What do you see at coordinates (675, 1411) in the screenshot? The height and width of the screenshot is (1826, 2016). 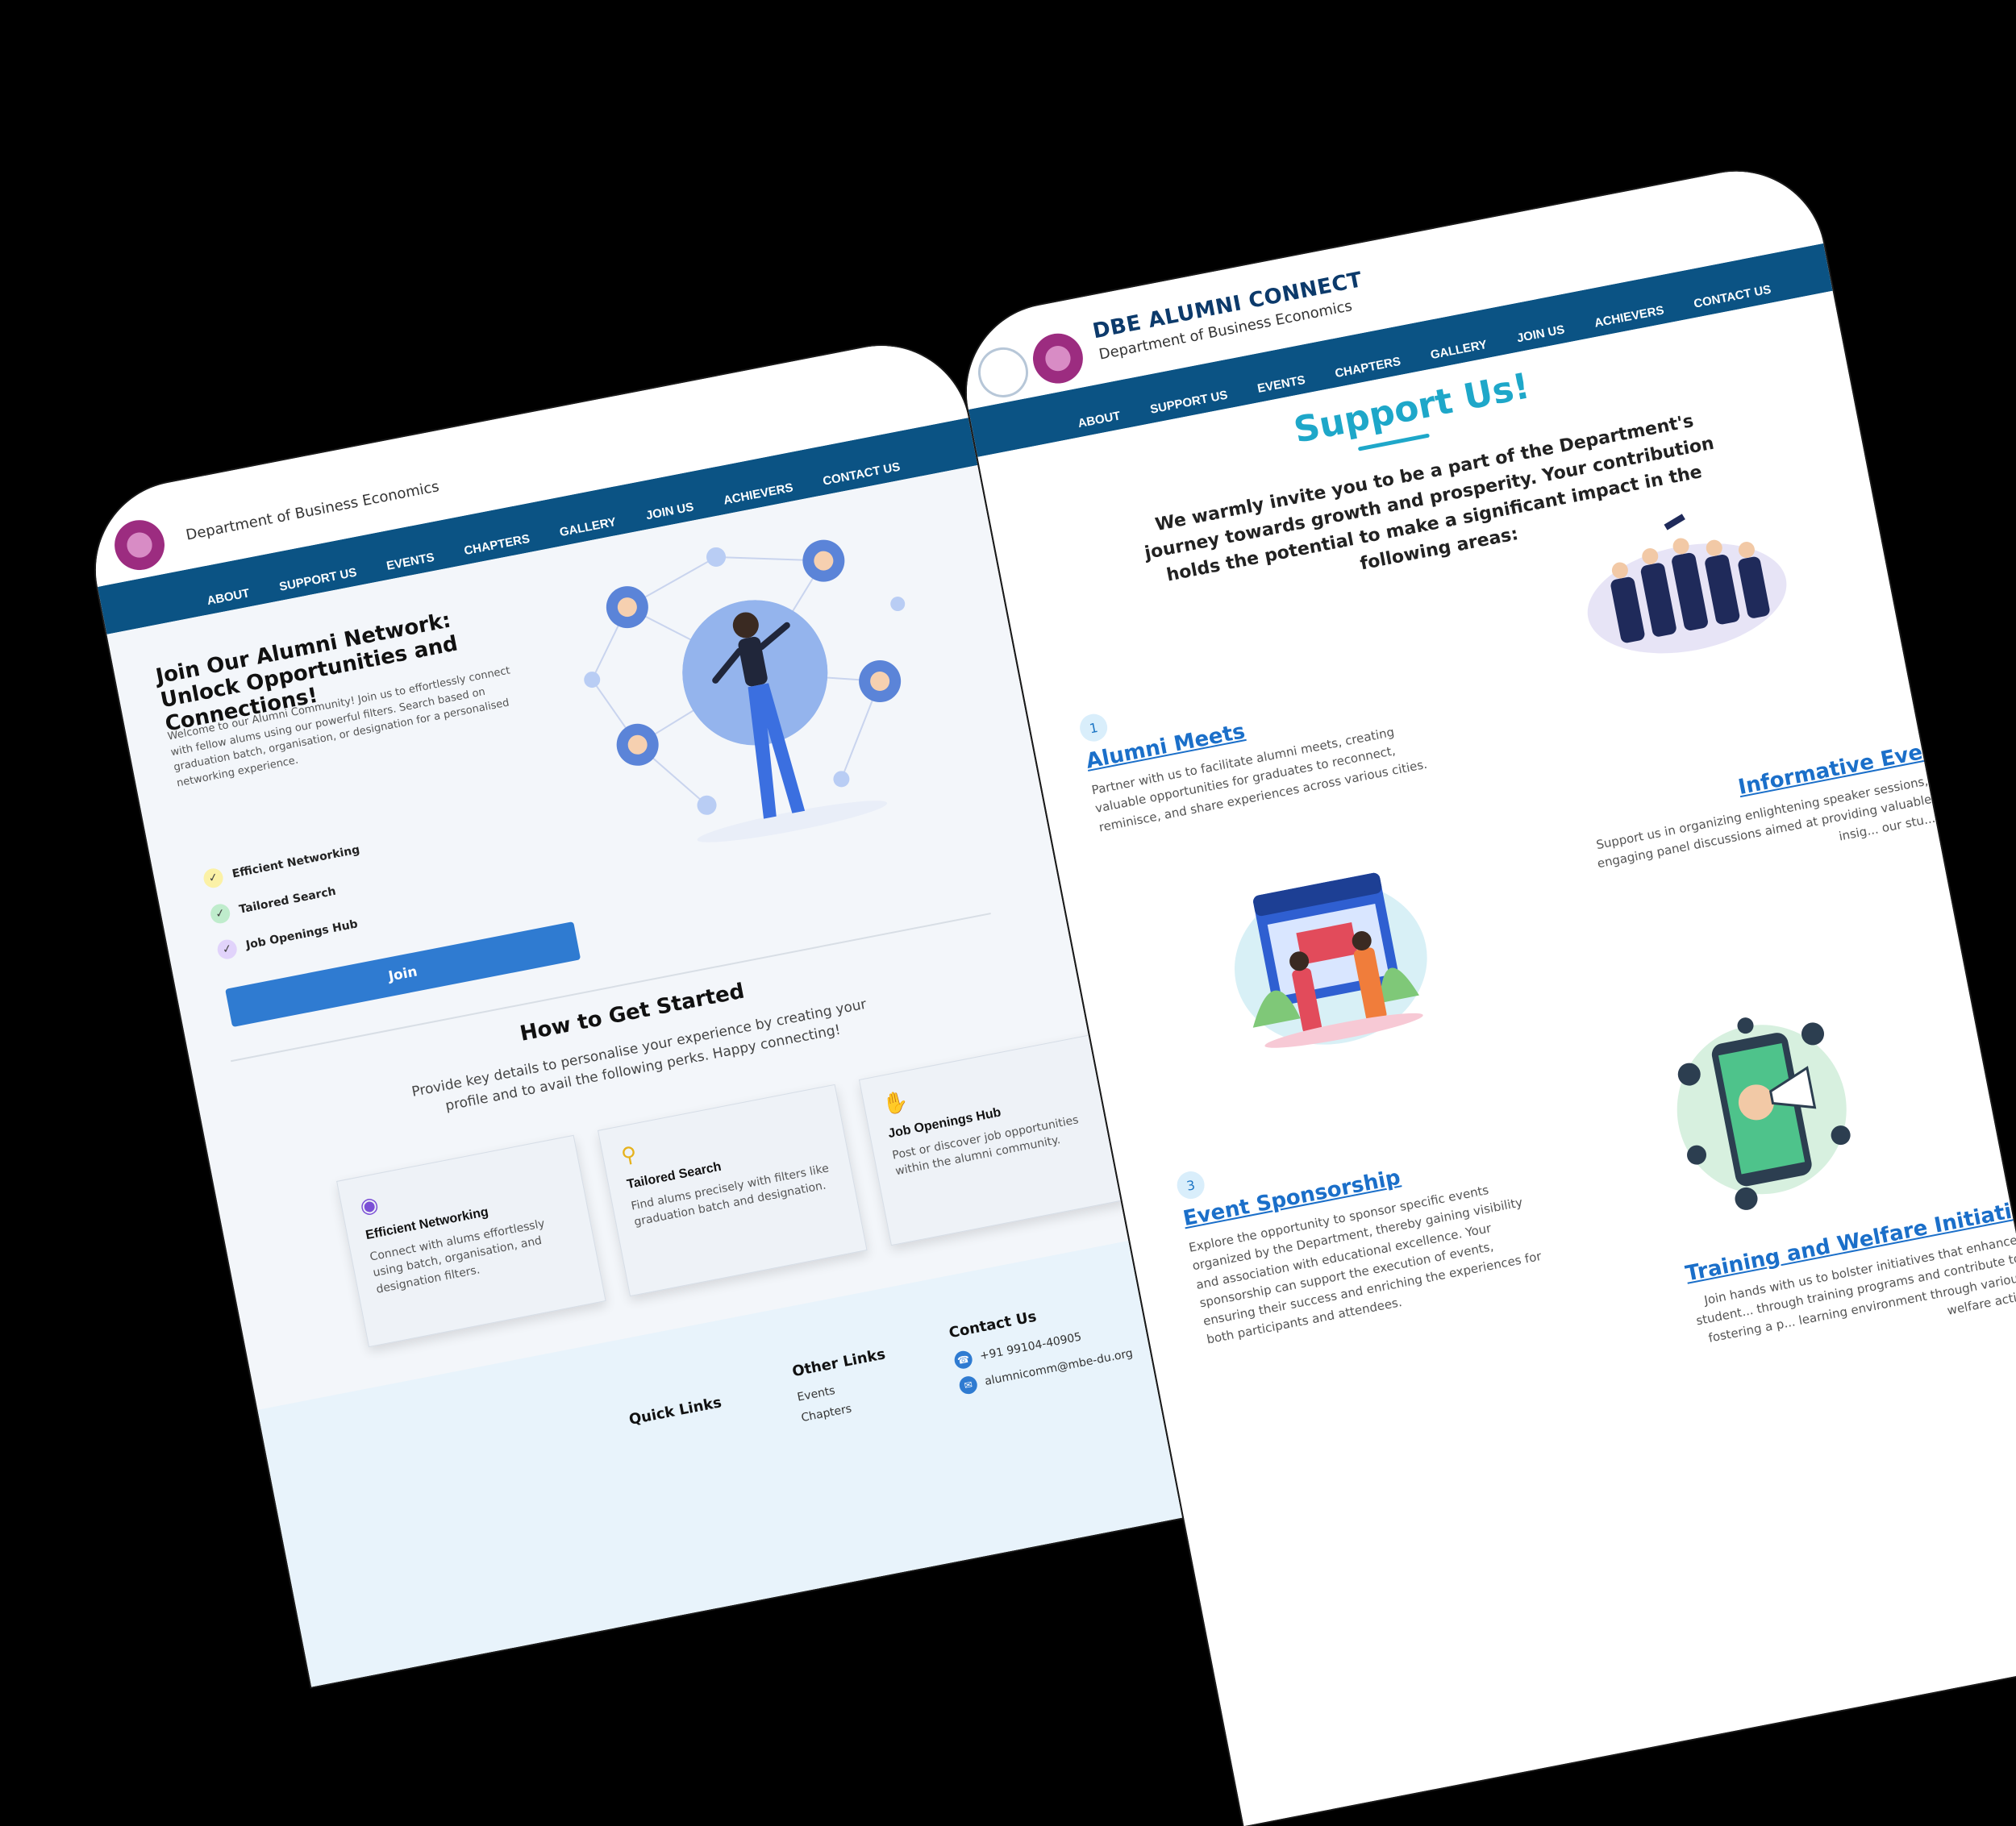 I see `footer-heading: Quick Links` at bounding box center [675, 1411].